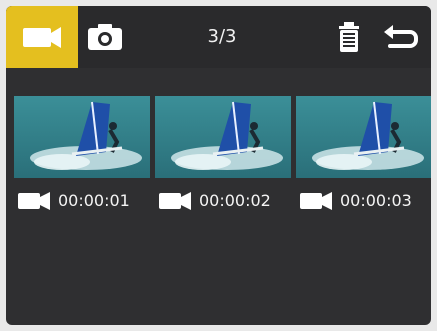 This screenshot has height=331, width=437. What do you see at coordinates (222, 36) in the screenshot?
I see `file-counter: 3/3` at bounding box center [222, 36].